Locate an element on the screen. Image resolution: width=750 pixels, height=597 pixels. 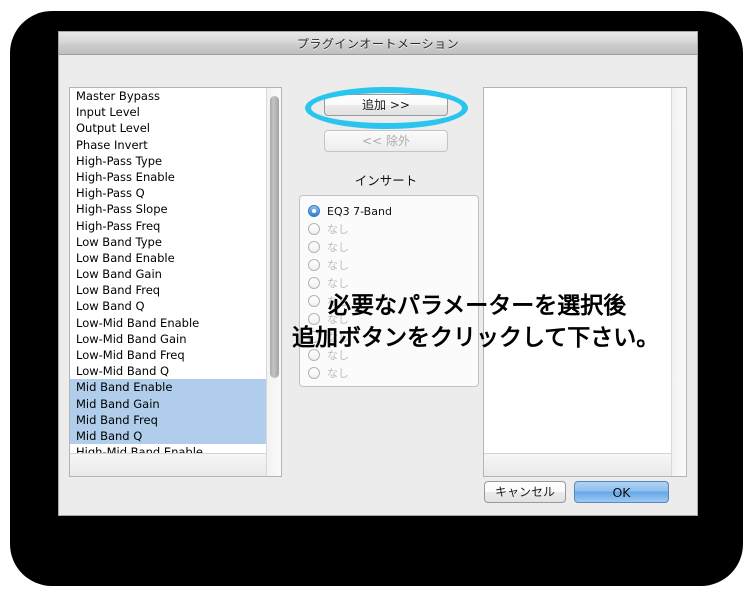
parameter-list-item: Low Band Type is located at coordinates (168, 242).